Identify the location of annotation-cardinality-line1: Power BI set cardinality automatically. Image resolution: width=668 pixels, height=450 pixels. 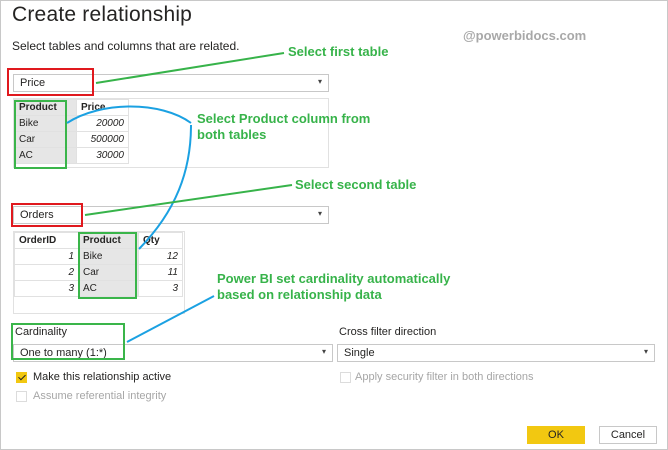
(334, 278).